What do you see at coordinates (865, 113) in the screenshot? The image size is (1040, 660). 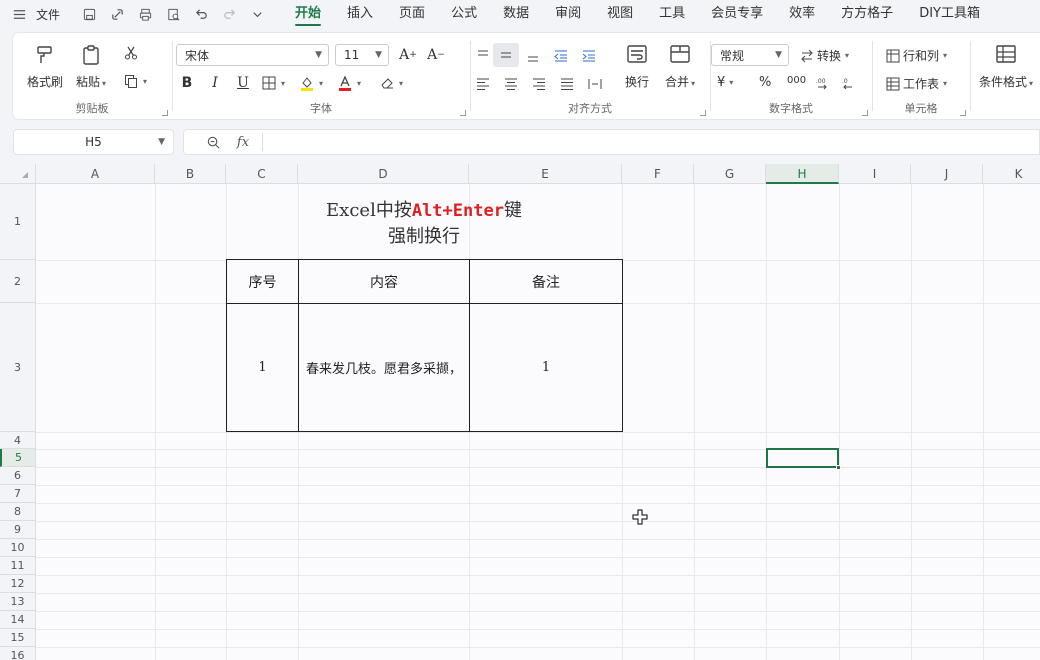 I see `number-launcher-icon` at bounding box center [865, 113].